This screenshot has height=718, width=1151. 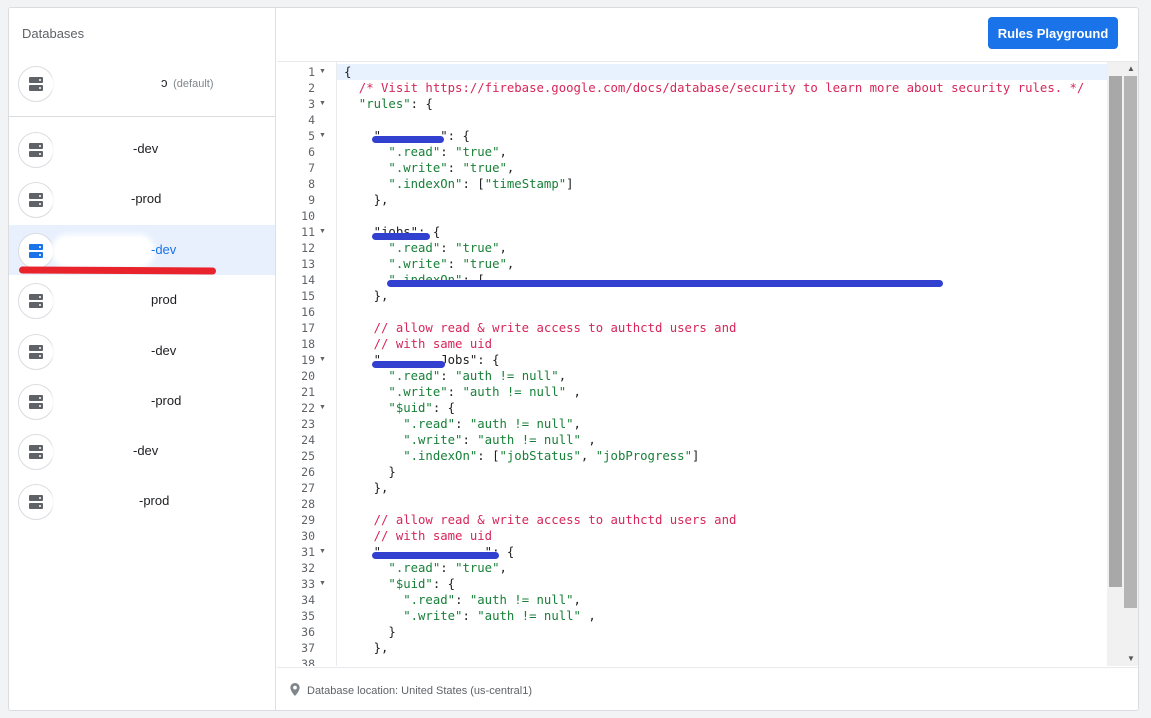 What do you see at coordinates (311, 120) in the screenshot?
I see `line-number: 4` at bounding box center [311, 120].